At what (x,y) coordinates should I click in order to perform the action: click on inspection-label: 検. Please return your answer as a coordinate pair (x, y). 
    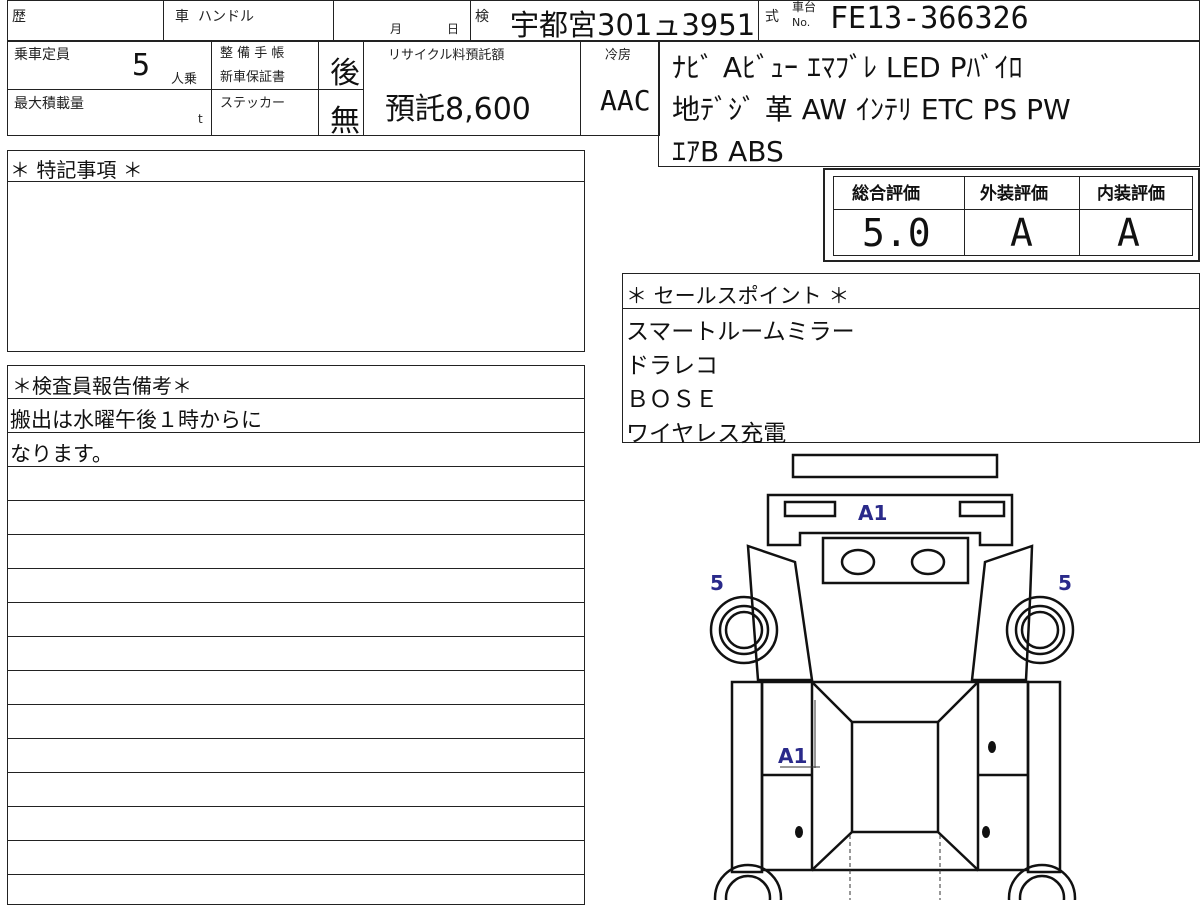
    Looking at the image, I should click on (482, 17).